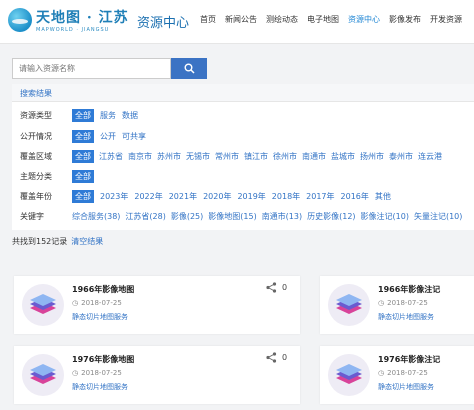 The height and width of the screenshot is (410, 474). What do you see at coordinates (323, 19) in the screenshot?
I see `nav-item-map: 电子地图` at bounding box center [323, 19].